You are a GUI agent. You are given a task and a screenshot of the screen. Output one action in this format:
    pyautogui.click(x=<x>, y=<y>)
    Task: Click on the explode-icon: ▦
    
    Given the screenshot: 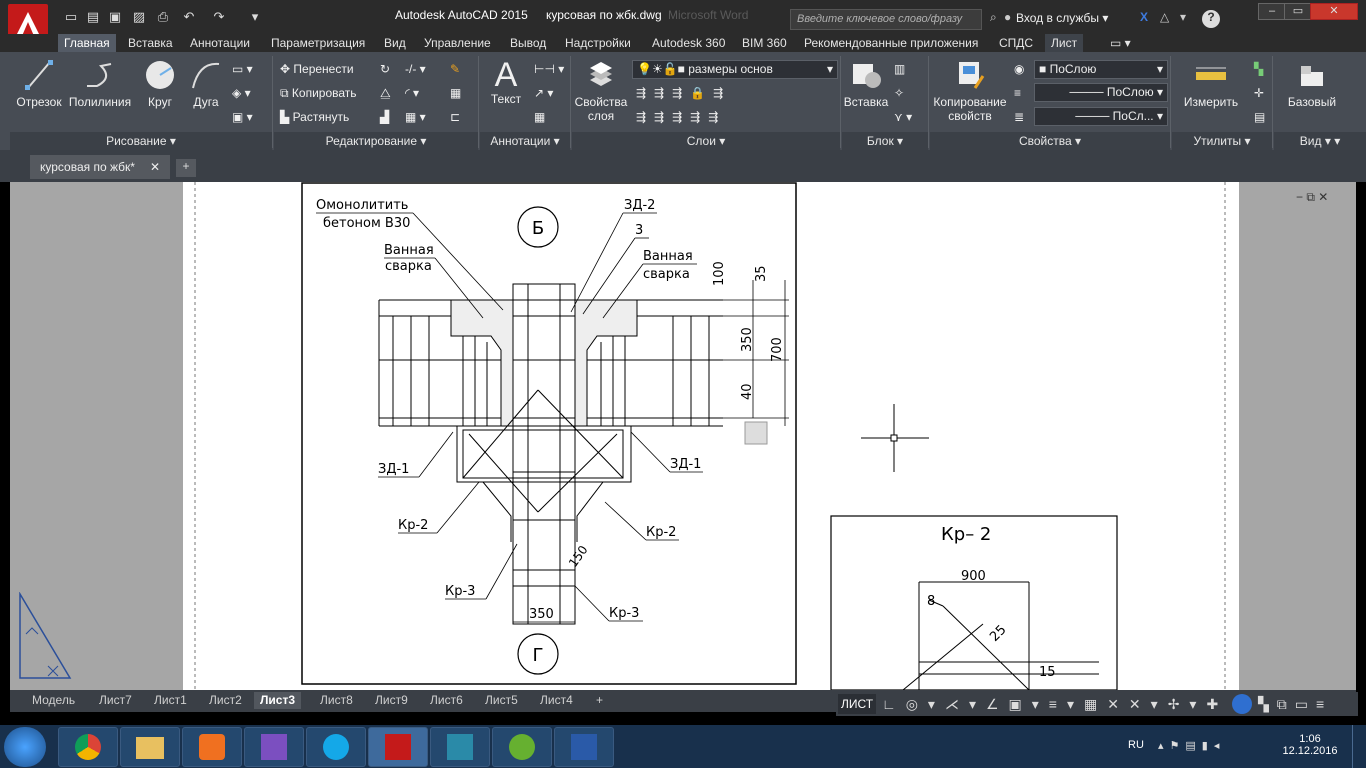 What is the action you would take?
    pyautogui.click(x=455, y=93)
    